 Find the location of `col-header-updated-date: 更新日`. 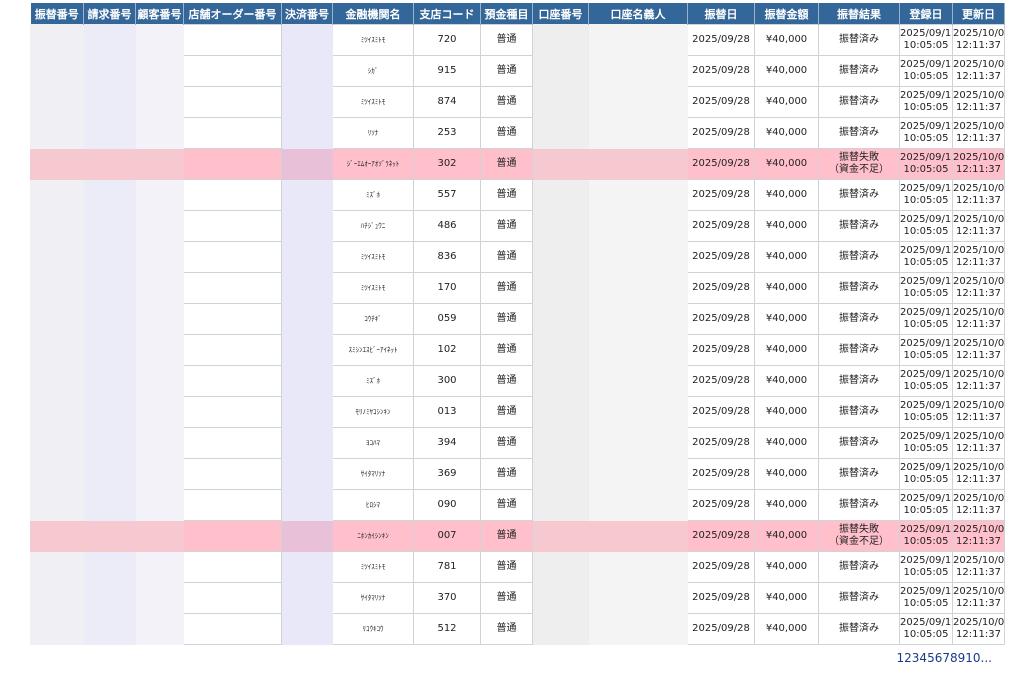

col-header-updated-date: 更新日 is located at coordinates (978, 14).